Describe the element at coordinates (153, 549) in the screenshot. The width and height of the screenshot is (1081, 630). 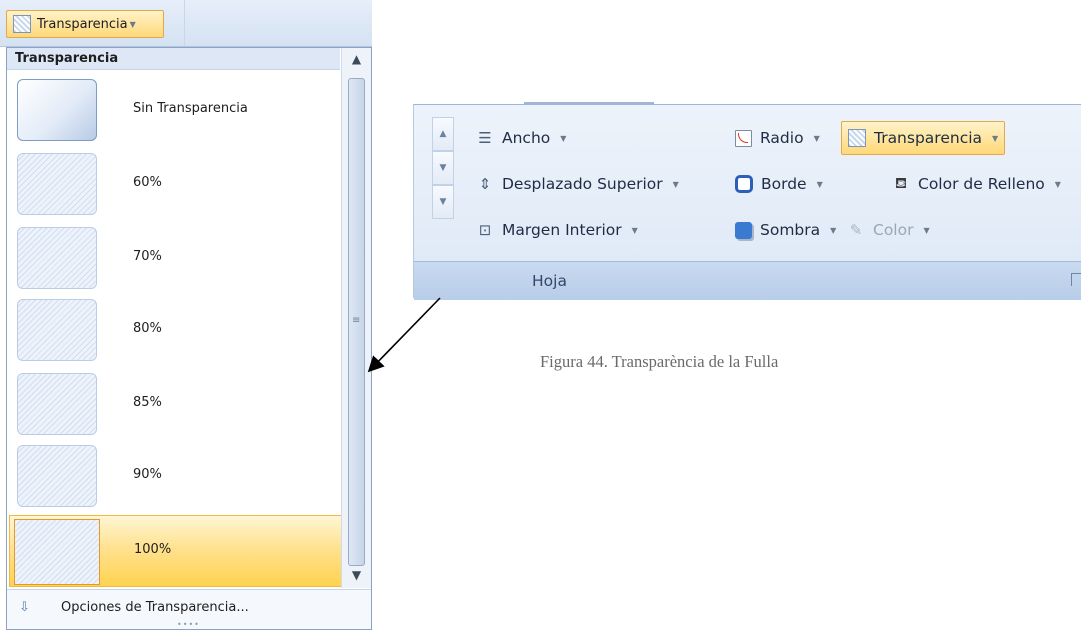
I see `transparency-option-label: 100%` at that location.